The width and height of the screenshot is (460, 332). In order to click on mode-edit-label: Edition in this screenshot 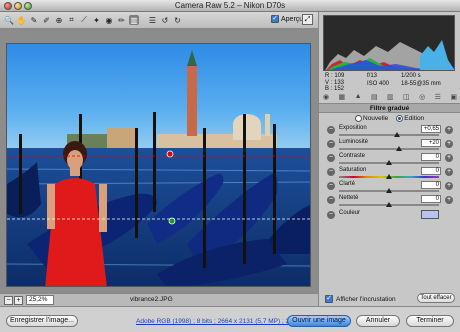, I will do `click(414, 119)`.